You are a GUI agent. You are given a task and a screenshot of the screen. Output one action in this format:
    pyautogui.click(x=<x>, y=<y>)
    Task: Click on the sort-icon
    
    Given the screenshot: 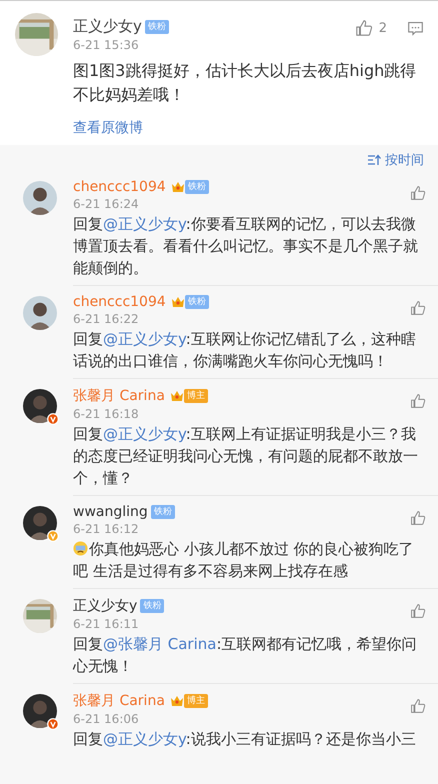 What is the action you would take?
    pyautogui.click(x=374, y=160)
    